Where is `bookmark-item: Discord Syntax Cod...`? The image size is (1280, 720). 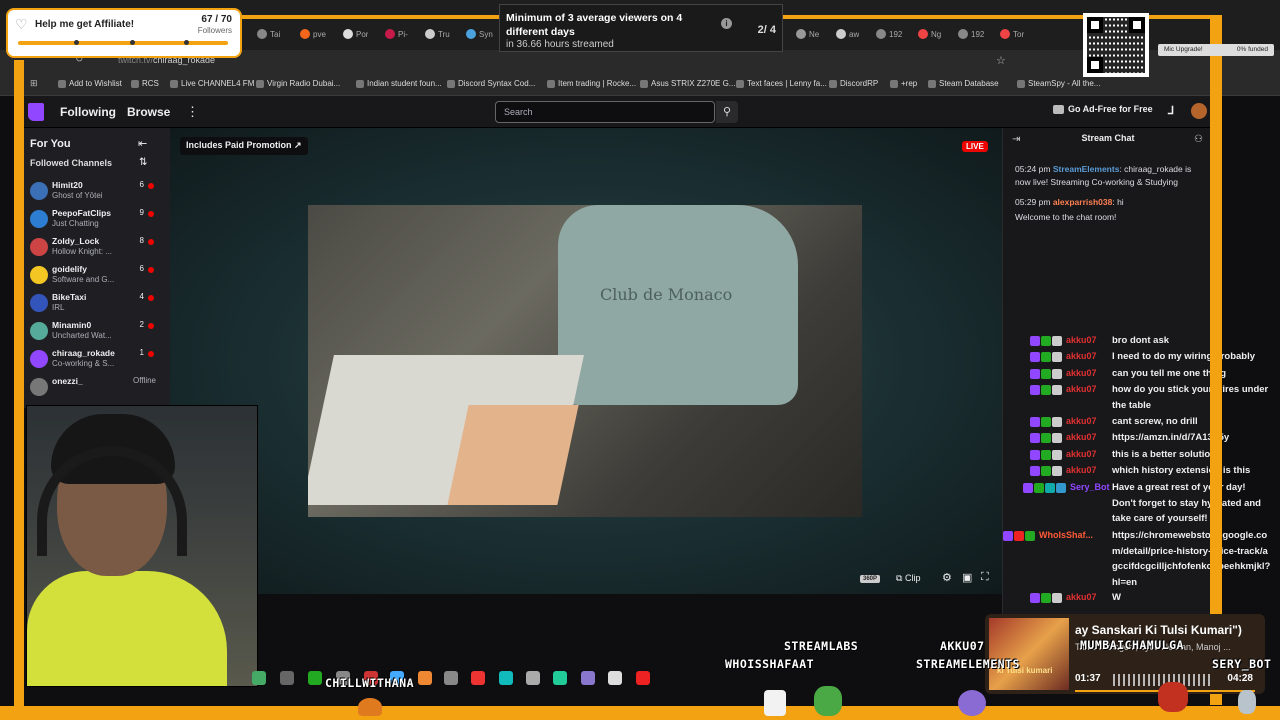
bookmark-item: Discord Syntax Cod... is located at coordinates (491, 83).